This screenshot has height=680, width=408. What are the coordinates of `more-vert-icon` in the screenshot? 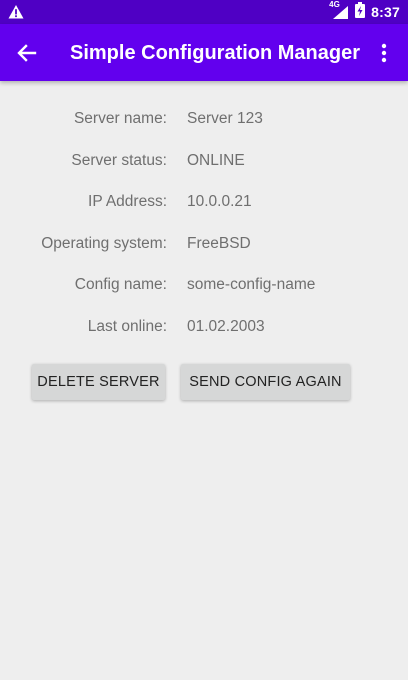 It's located at (384, 53).